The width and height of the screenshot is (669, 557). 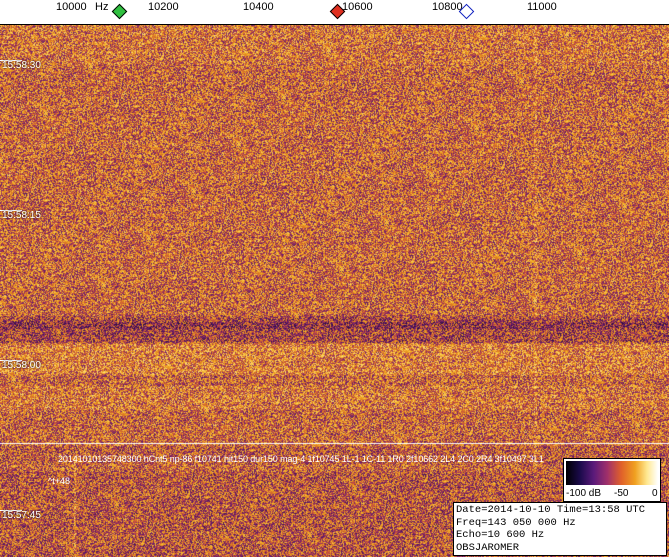 What do you see at coordinates (516, 522) in the screenshot?
I see `info-frequency: Freq=143 050 000 Hz` at bounding box center [516, 522].